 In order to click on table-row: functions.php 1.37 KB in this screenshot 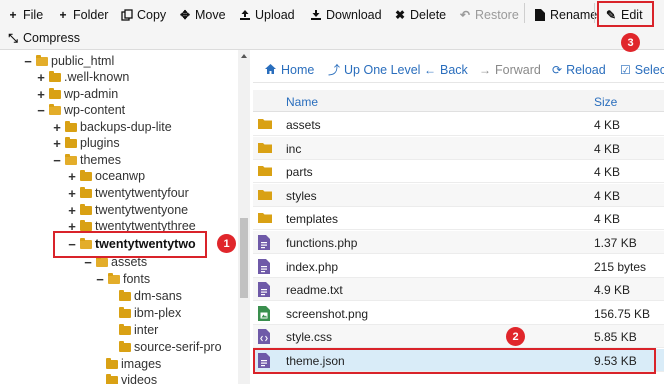, I will do `click(458, 242)`.